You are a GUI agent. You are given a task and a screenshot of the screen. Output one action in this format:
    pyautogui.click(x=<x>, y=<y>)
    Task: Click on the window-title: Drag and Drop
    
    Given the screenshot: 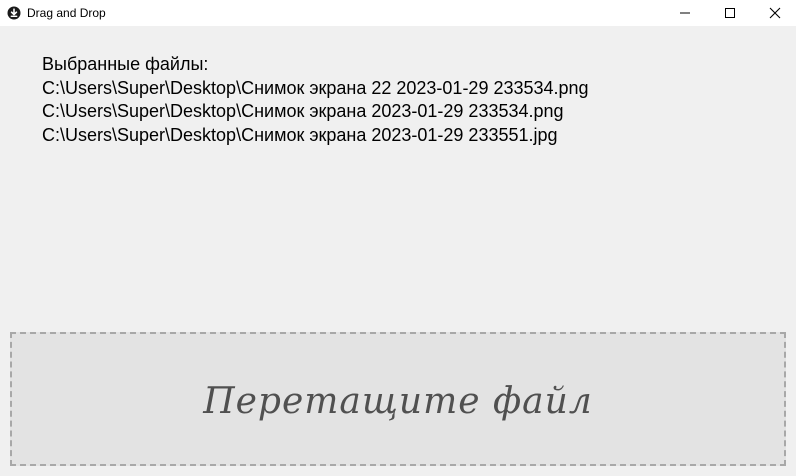 What is the action you would take?
    pyautogui.click(x=66, y=13)
    